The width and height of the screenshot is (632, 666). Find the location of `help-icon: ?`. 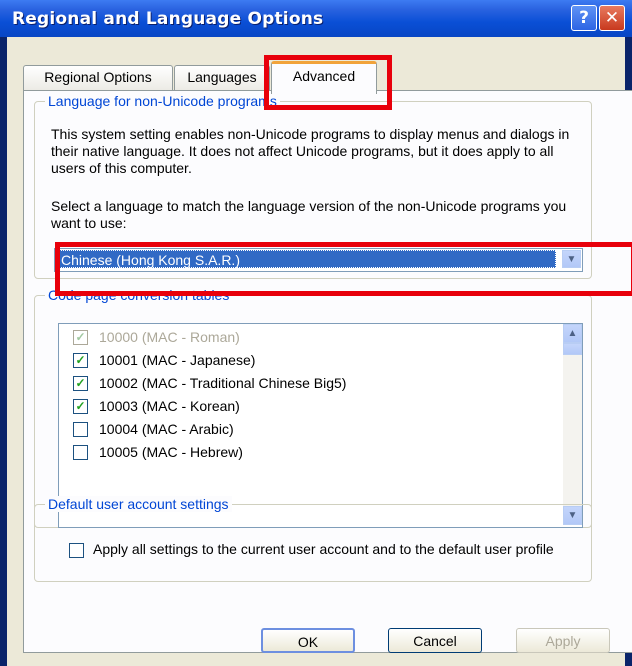

help-icon: ? is located at coordinates (584, 18).